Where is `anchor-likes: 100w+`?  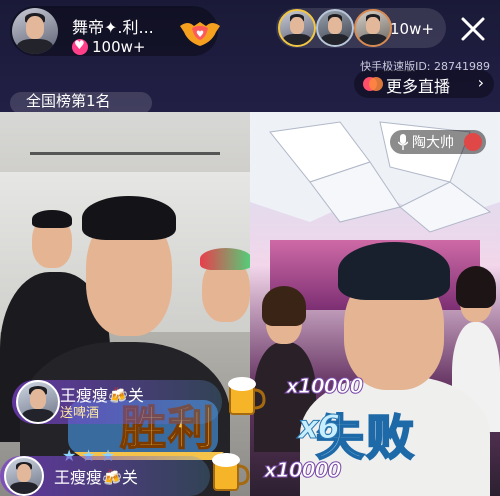
anchor-likes: 100w+ is located at coordinates (108, 47).